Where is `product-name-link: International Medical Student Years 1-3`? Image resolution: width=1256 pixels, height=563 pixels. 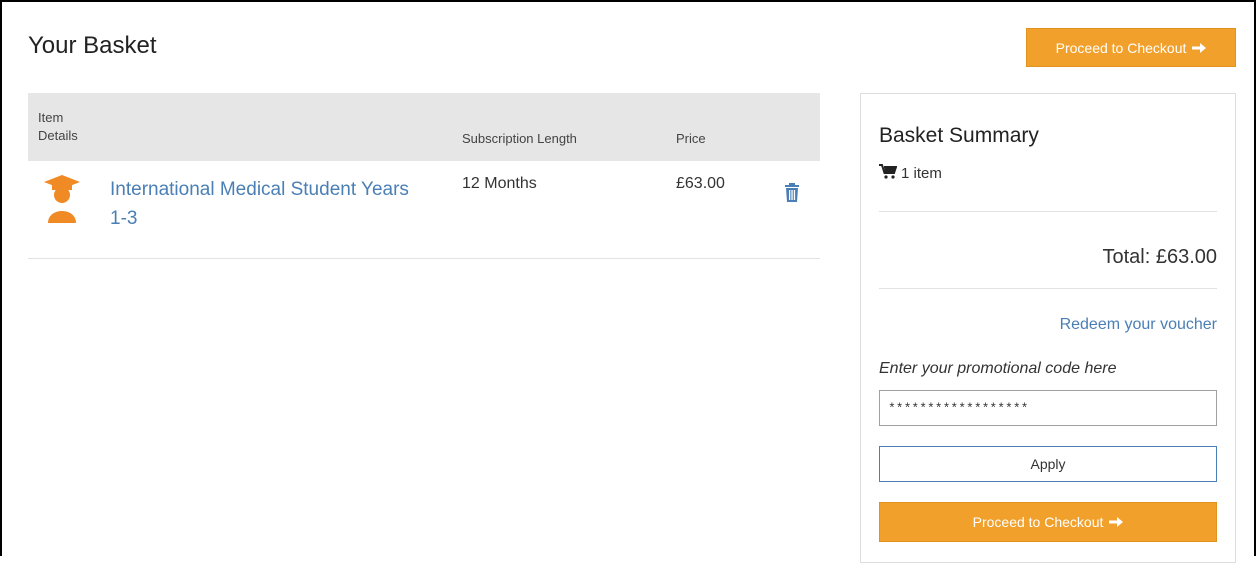
product-name-link: International Medical Student Years 1-3 is located at coordinates (270, 204).